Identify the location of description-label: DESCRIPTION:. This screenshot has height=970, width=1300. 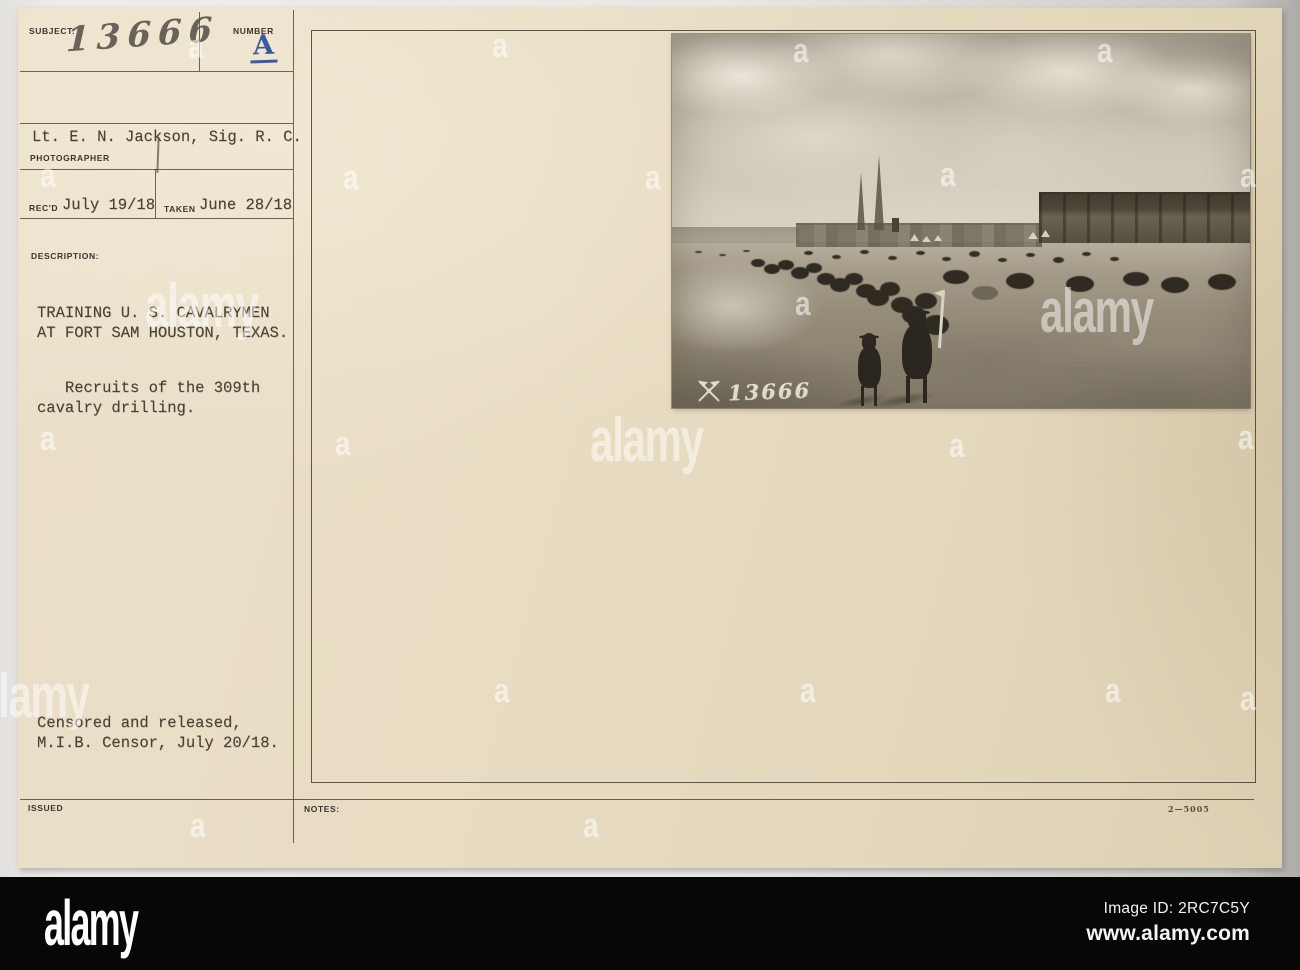
(65, 256).